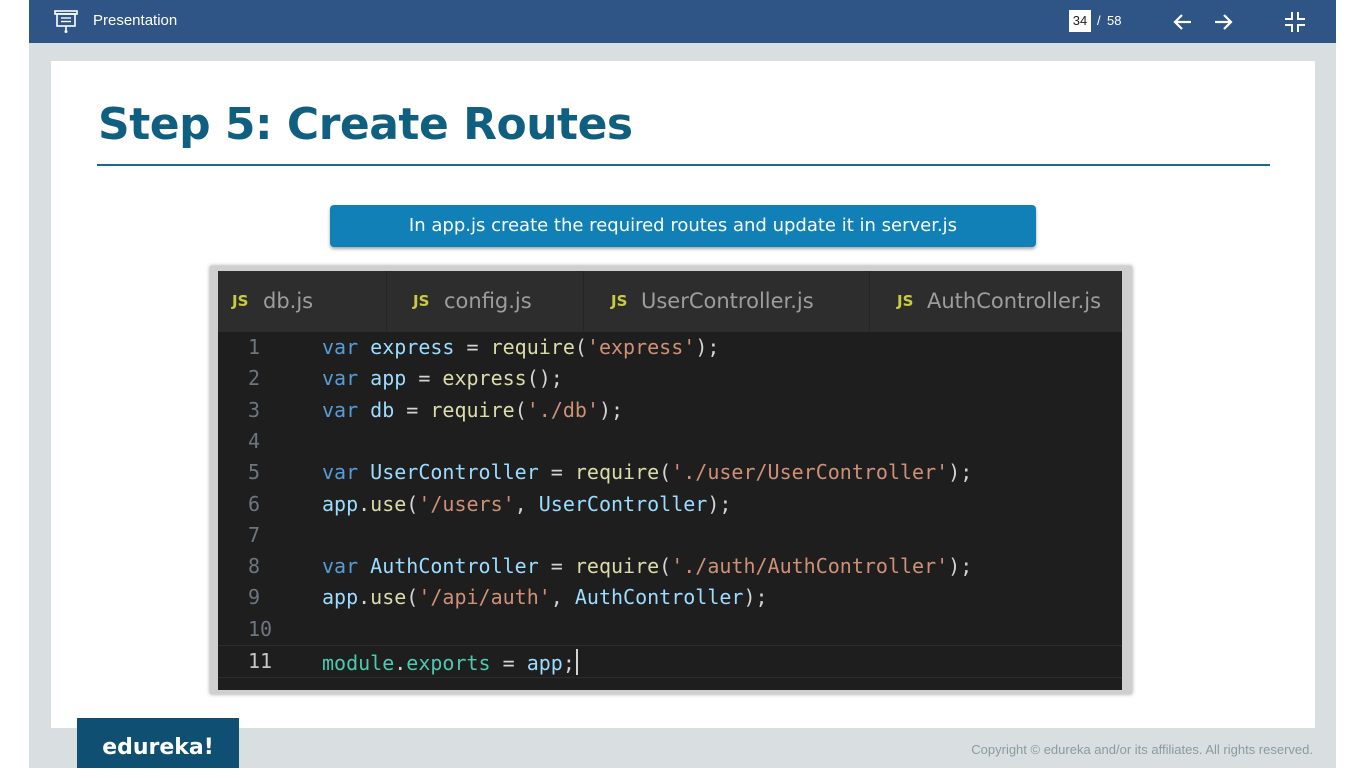 This screenshot has width=1366, height=778. Describe the element at coordinates (670, 410) in the screenshot. I see `code-line: 3 var db = require('./db');` at that location.